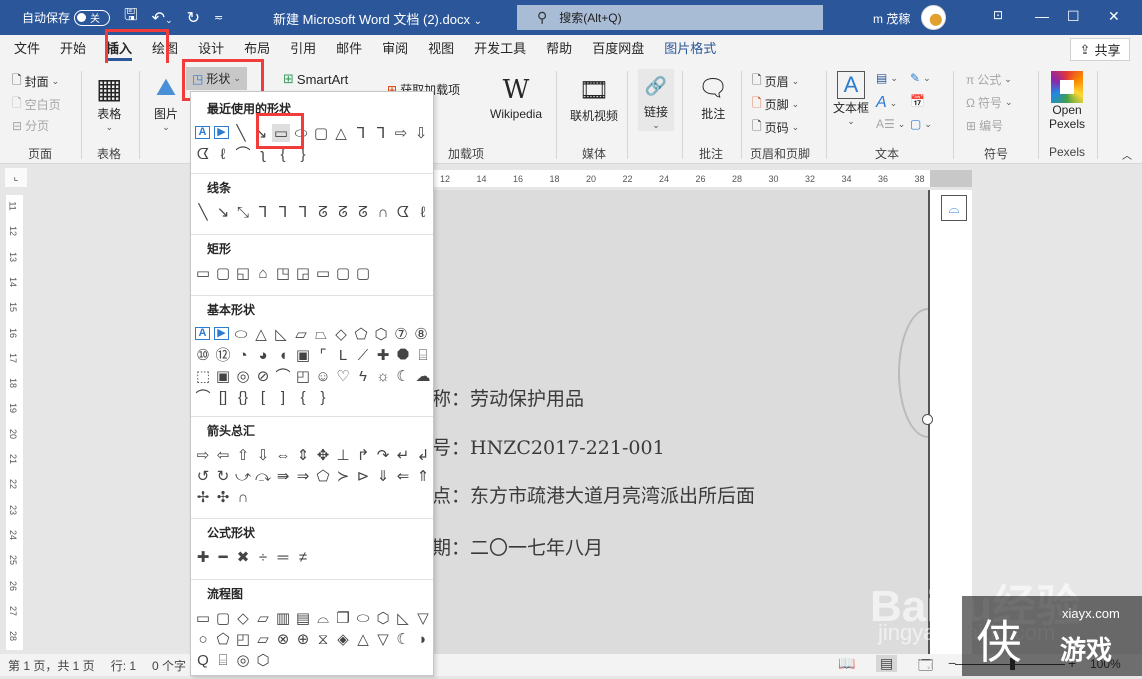  What do you see at coordinates (383, 376) in the screenshot?
I see `shape-item: ☼` at bounding box center [383, 376].